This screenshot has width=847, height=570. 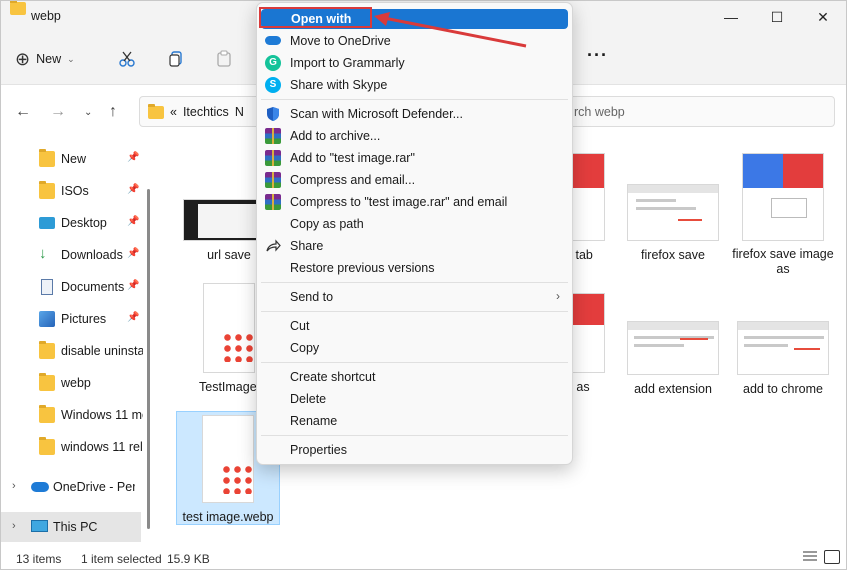 I want to click on annotation-highlight-box, so click(x=315, y=17).